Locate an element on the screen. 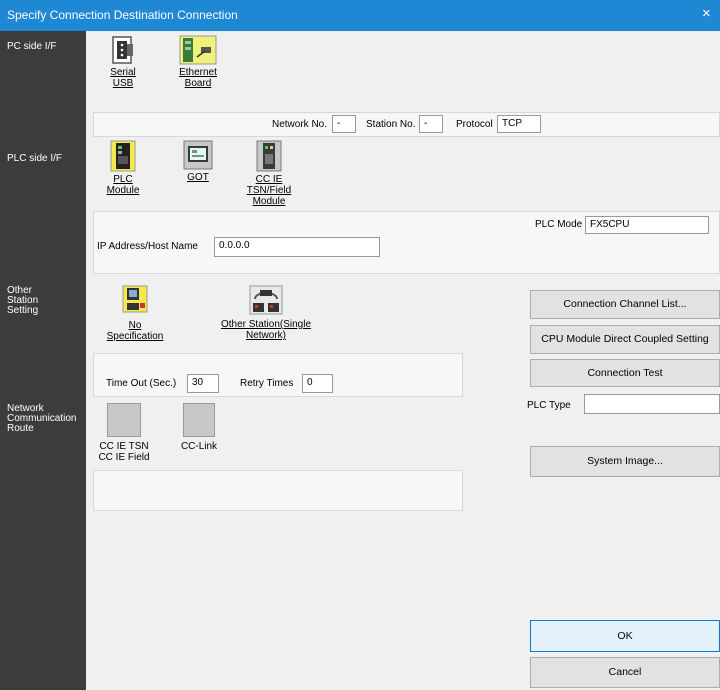 This screenshot has width=720, height=690. cc-link-icon is located at coordinates (199, 420).